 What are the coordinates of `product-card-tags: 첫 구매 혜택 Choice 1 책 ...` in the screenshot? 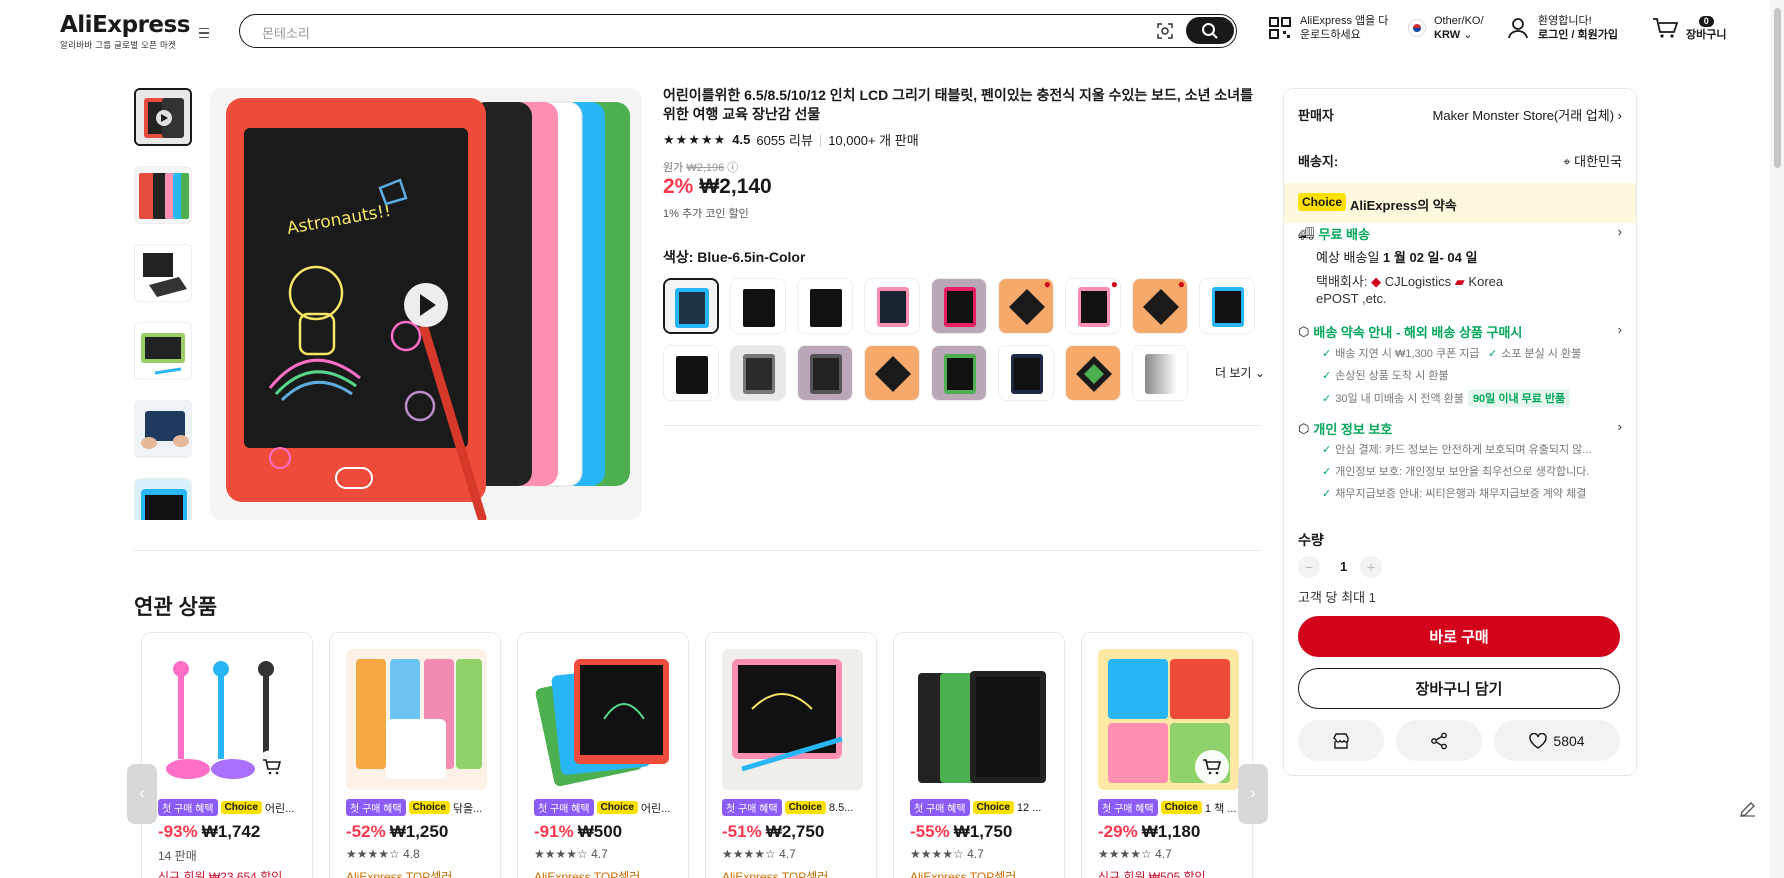 It's located at (1168, 807).